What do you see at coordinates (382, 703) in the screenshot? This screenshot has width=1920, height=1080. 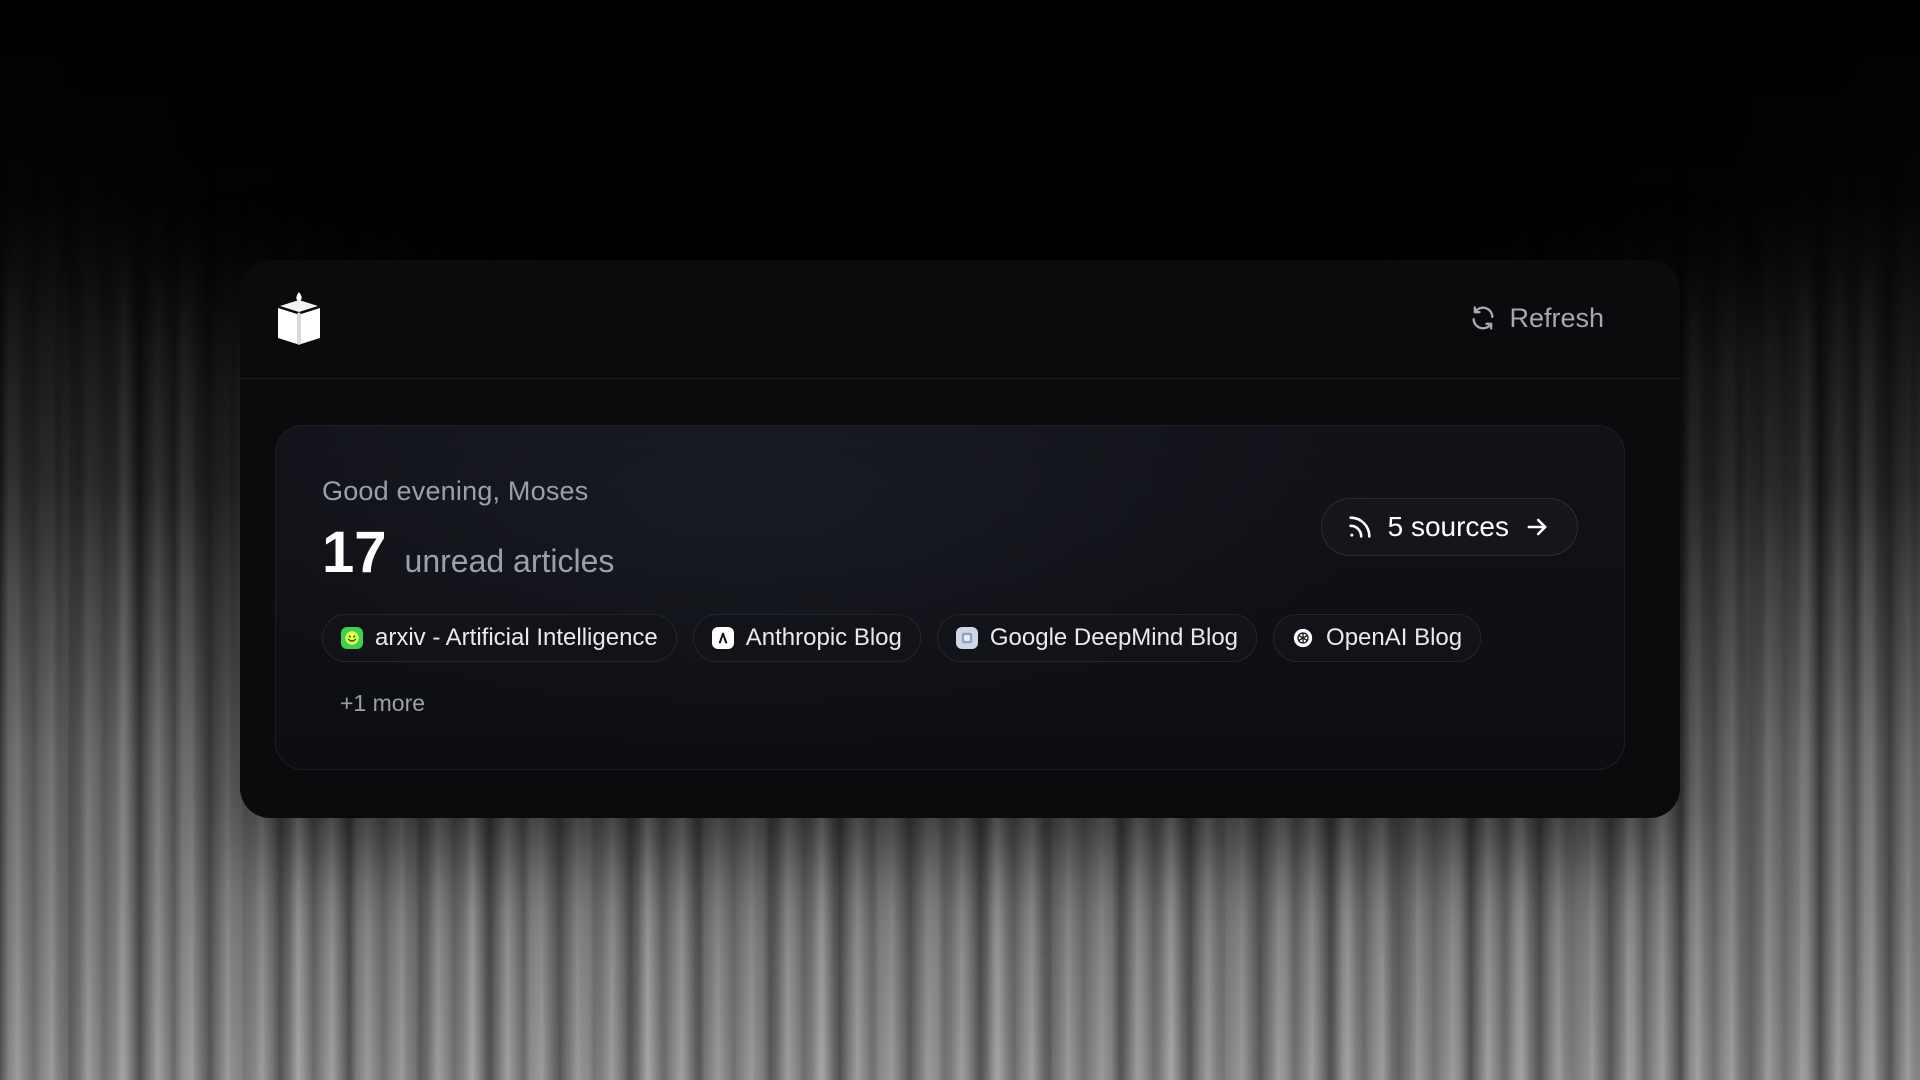 I see `more-feeds-link: +1 more` at bounding box center [382, 703].